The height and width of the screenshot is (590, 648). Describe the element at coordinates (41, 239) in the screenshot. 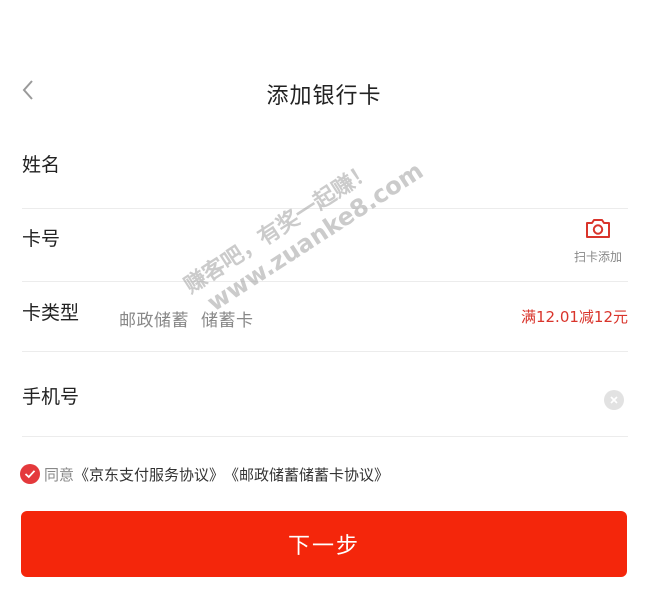

I see `card-number-label: 卡号` at that location.